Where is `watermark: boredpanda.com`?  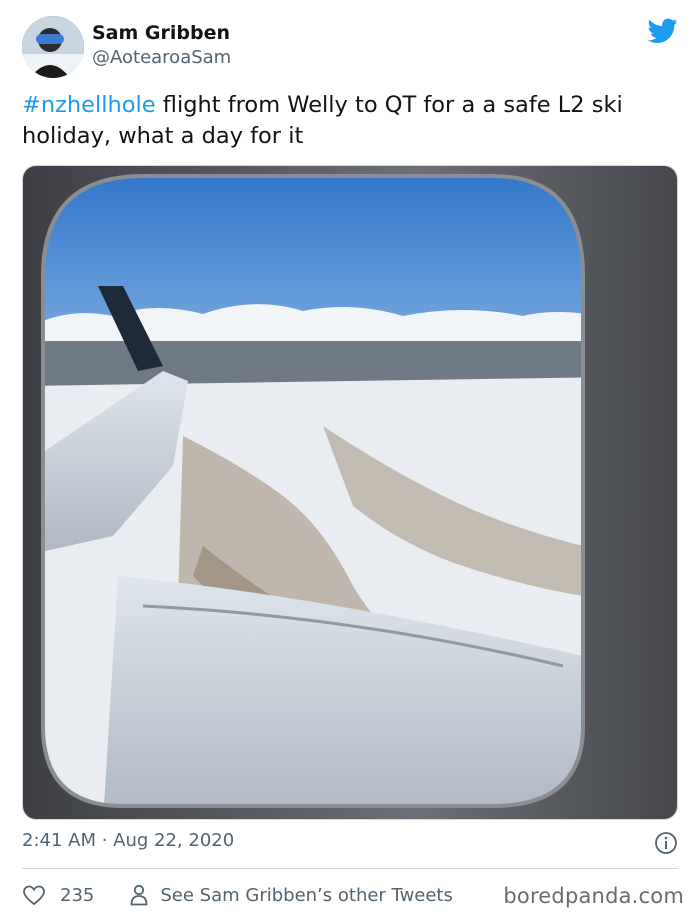 watermark: boredpanda.com is located at coordinates (593, 896).